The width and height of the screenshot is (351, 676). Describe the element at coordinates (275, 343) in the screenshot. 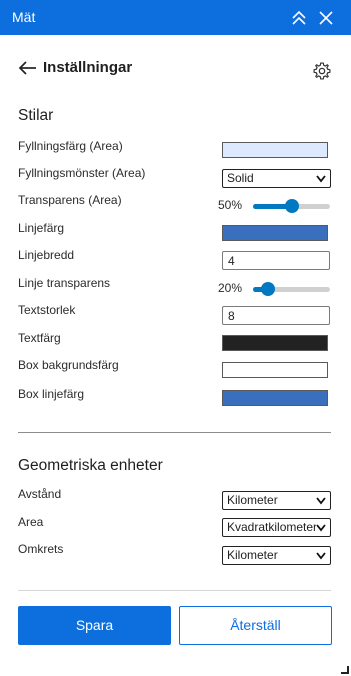

I see `text-color-swatch` at that location.